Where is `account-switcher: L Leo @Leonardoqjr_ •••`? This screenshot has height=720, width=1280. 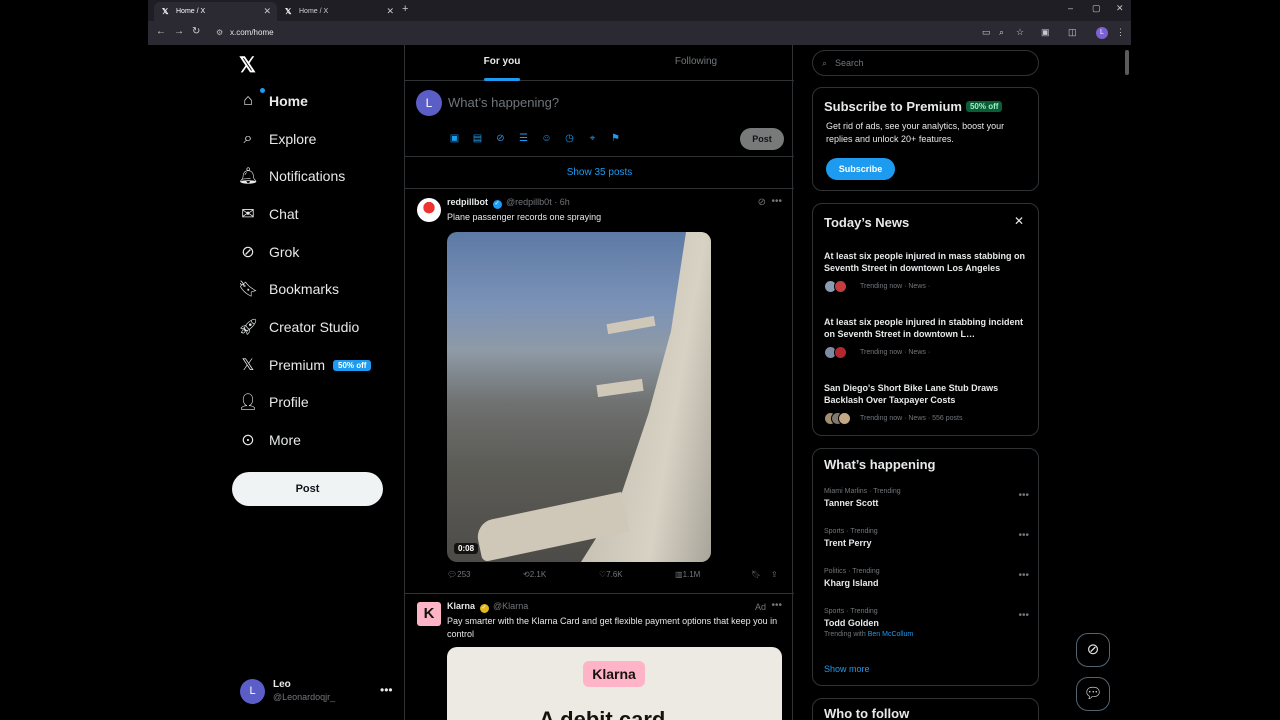
account-switcher: L Leo @Leonardoqjr_ ••• is located at coordinates (320, 692).